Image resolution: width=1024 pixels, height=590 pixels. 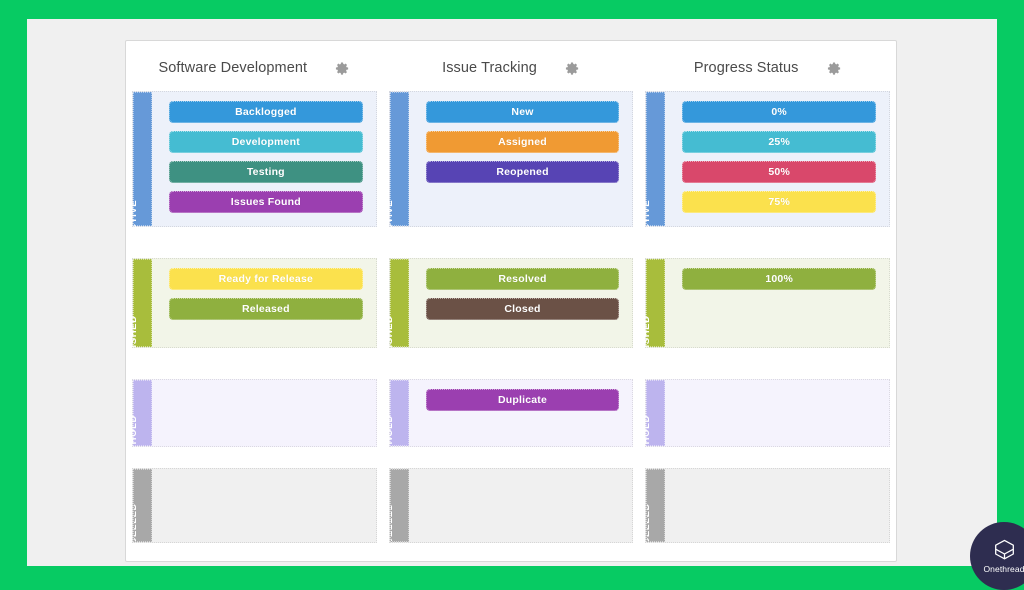 I want to click on swimlane-finished: FINISHED Ready for Release Released, so click(x=252, y=311).